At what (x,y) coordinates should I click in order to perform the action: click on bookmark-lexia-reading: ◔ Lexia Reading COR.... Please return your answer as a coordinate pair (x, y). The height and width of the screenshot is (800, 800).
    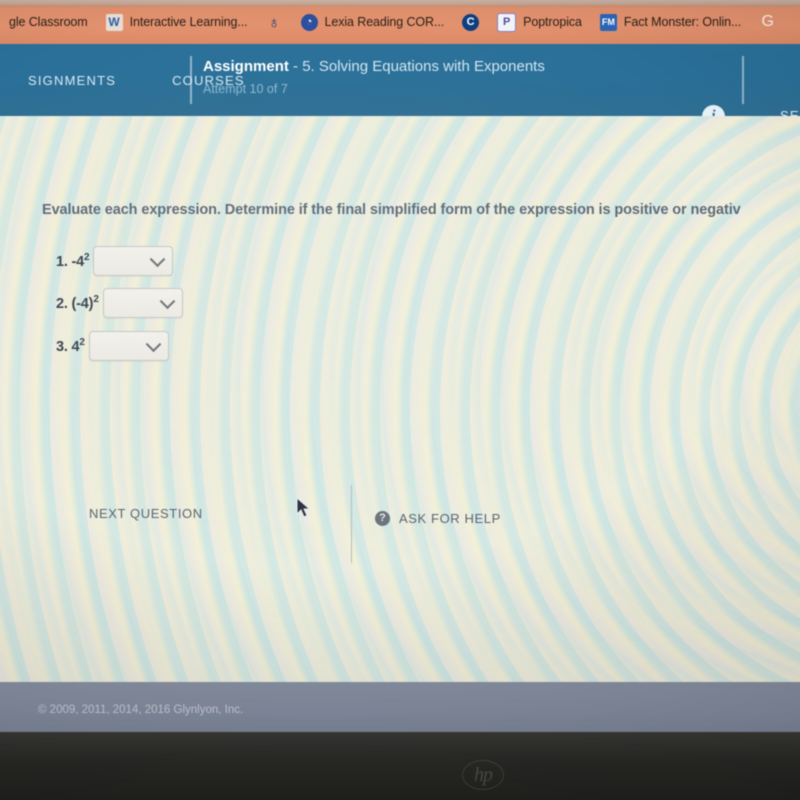
    Looking at the image, I should click on (373, 22).